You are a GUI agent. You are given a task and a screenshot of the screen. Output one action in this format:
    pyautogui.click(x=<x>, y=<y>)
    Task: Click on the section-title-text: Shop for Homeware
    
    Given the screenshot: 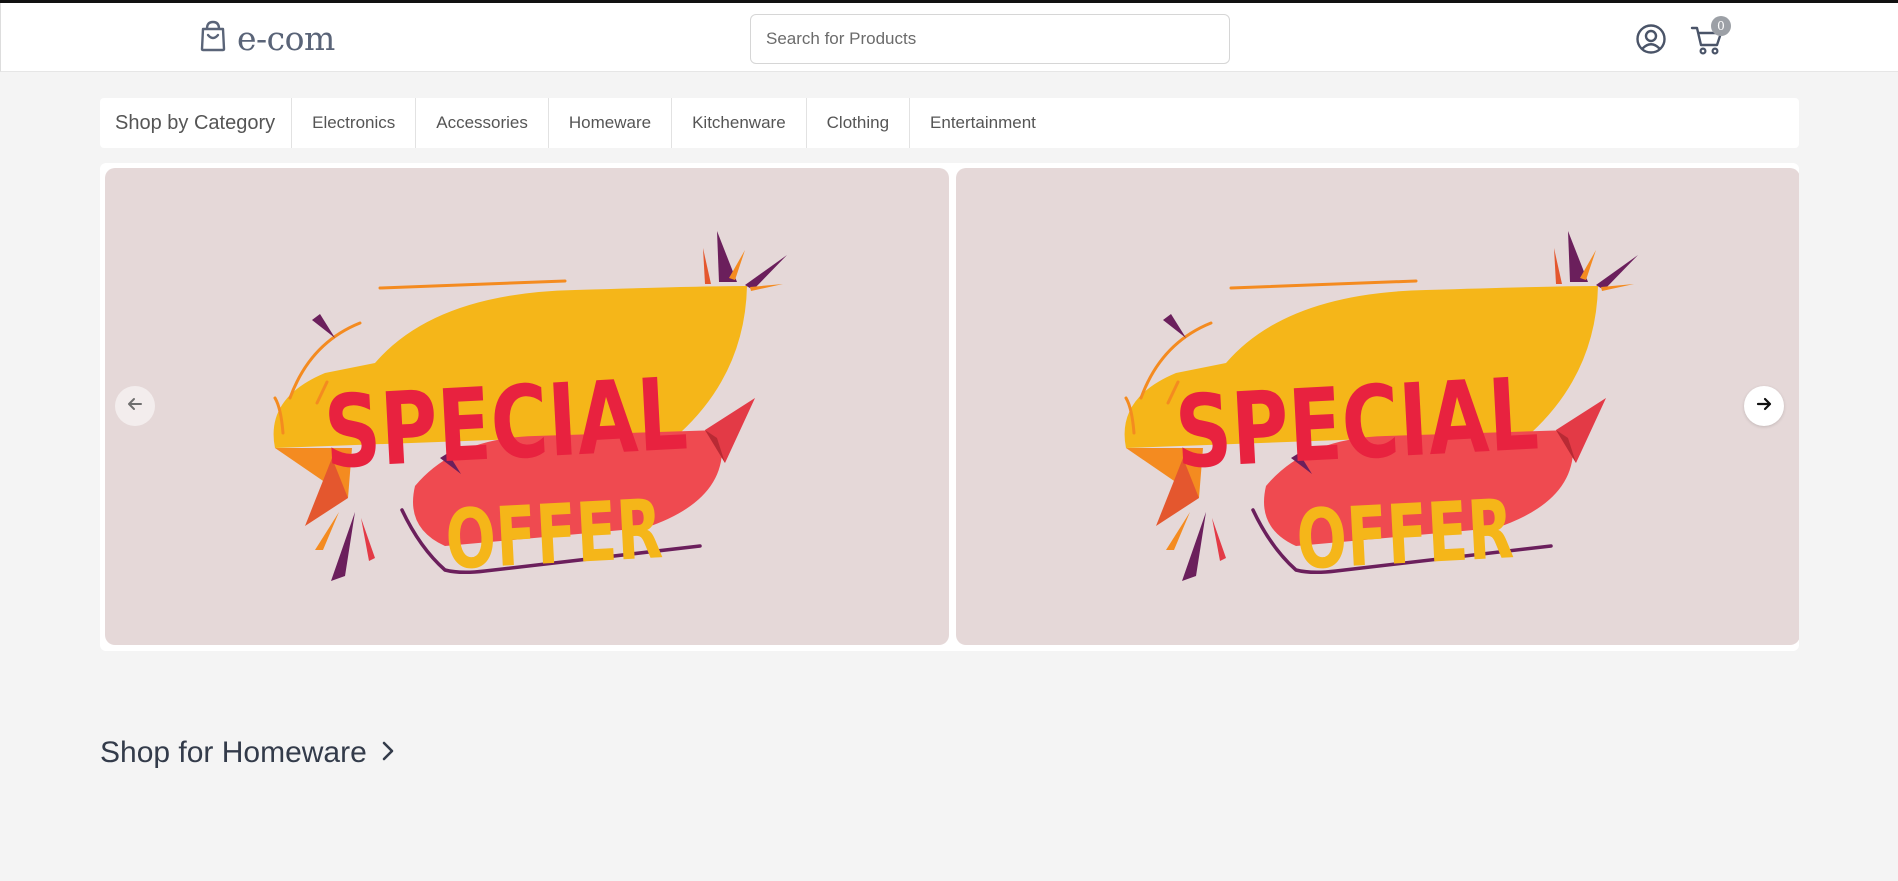 What is the action you would take?
    pyautogui.click(x=233, y=752)
    